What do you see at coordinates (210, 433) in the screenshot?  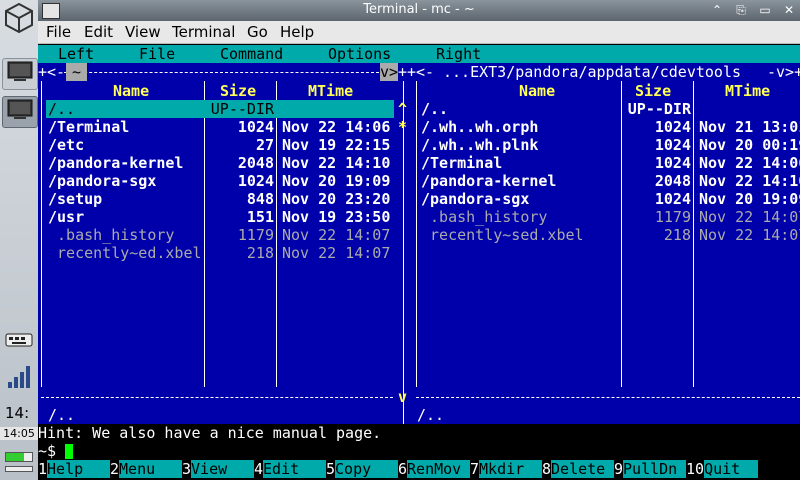 I see `hint-line: Hint: We also have a nice manual page.` at bounding box center [210, 433].